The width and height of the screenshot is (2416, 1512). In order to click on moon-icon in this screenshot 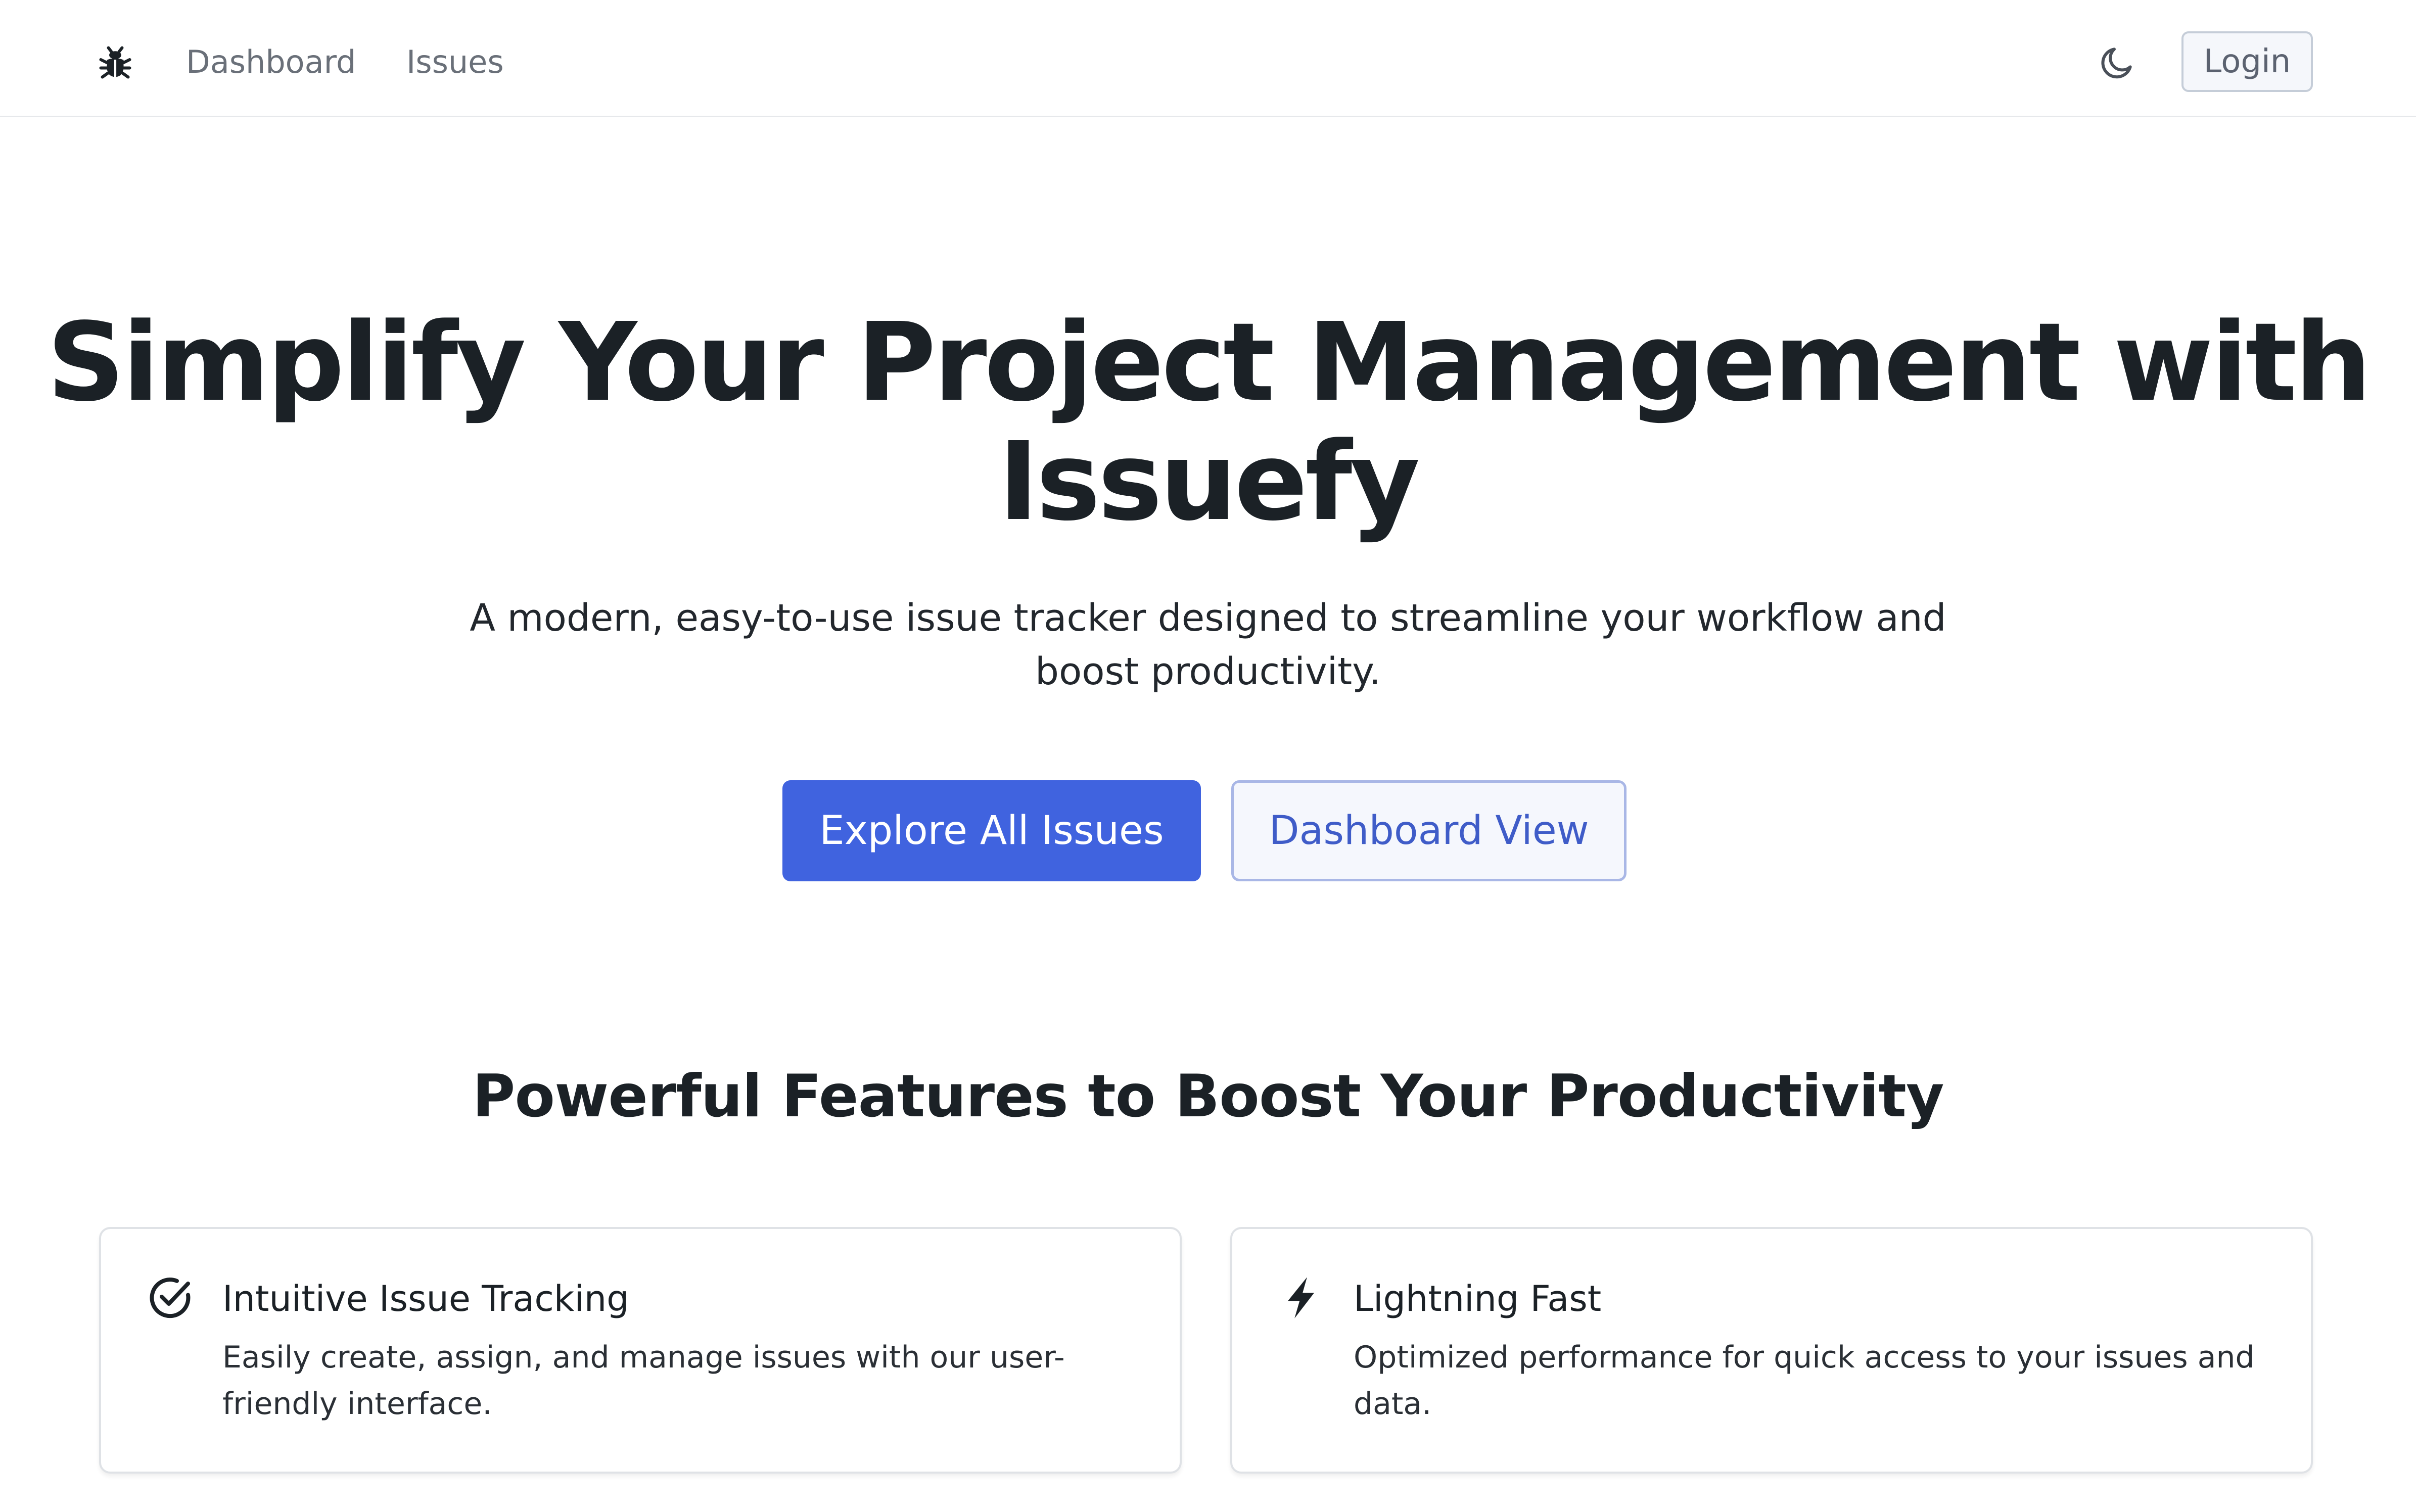, I will do `click(2116, 64)`.